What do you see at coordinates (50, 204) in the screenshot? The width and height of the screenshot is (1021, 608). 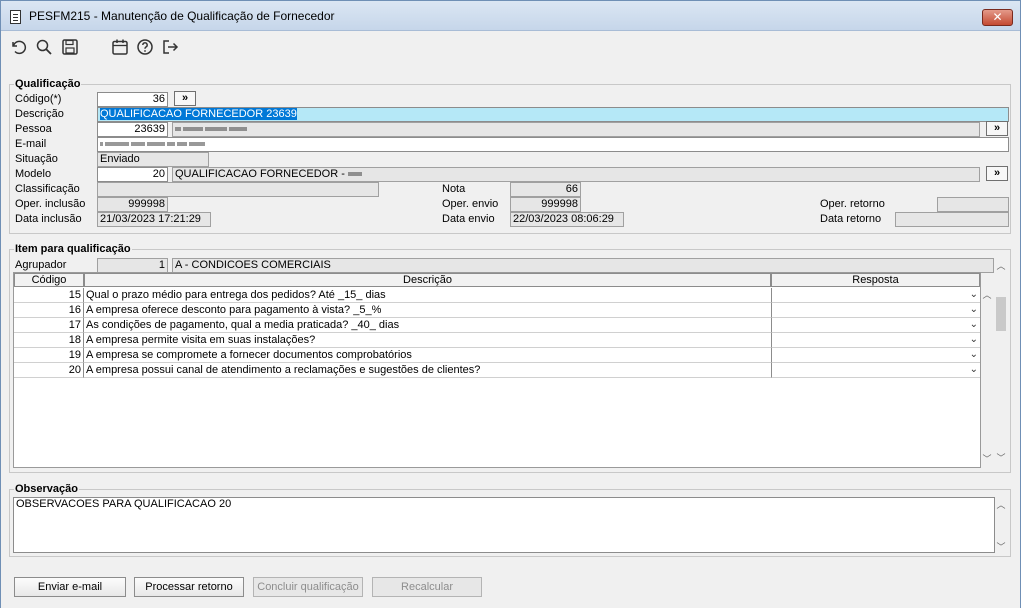 I see `oper-inclusao-label: Oper. inclusão` at bounding box center [50, 204].